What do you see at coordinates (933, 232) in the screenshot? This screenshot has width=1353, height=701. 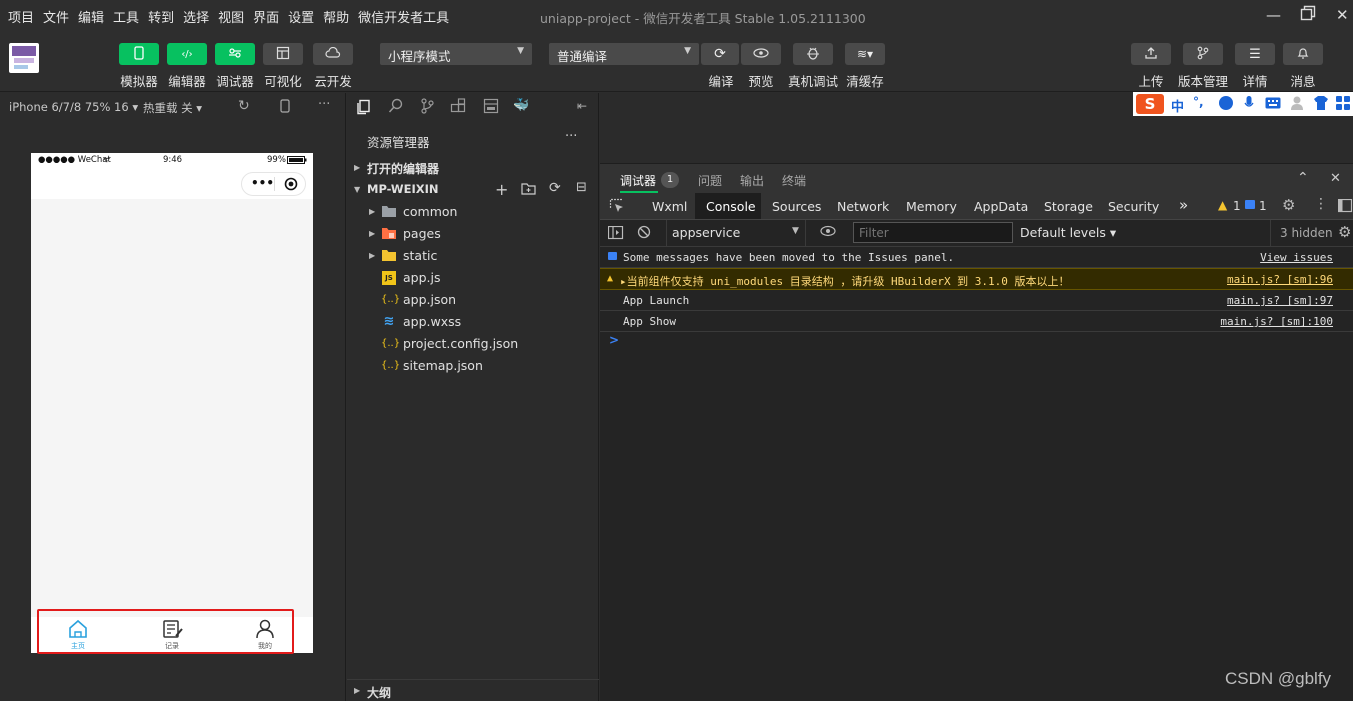 I see `filter-input` at bounding box center [933, 232].